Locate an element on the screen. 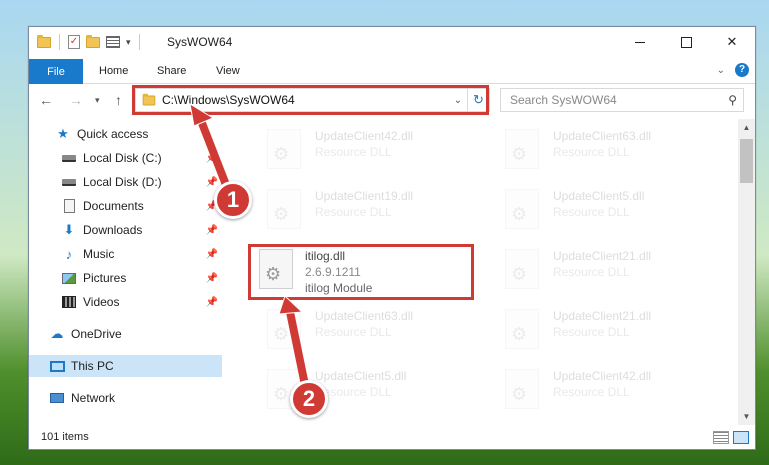  file-name: itilog.dll is located at coordinates (325, 256).